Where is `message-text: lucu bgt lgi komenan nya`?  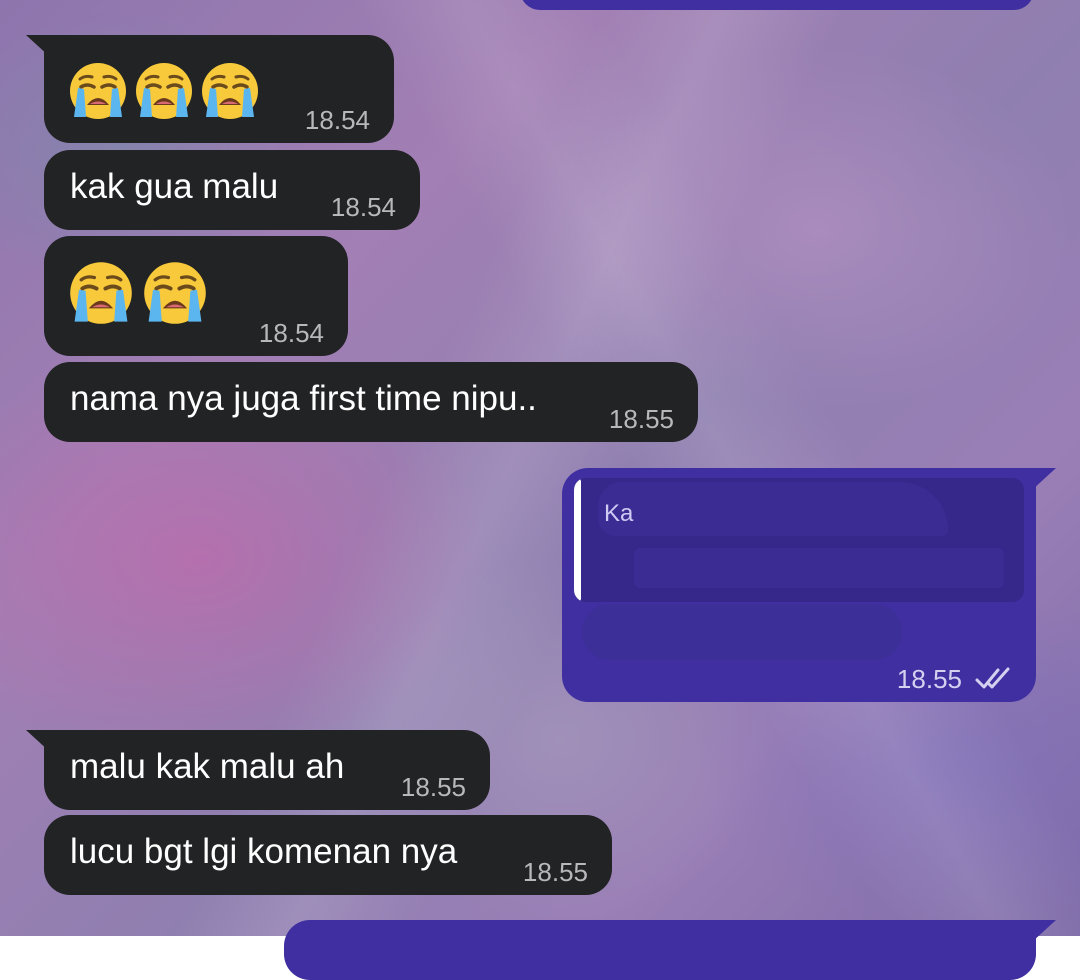
message-text: lucu bgt lgi komenan nya is located at coordinates (264, 851).